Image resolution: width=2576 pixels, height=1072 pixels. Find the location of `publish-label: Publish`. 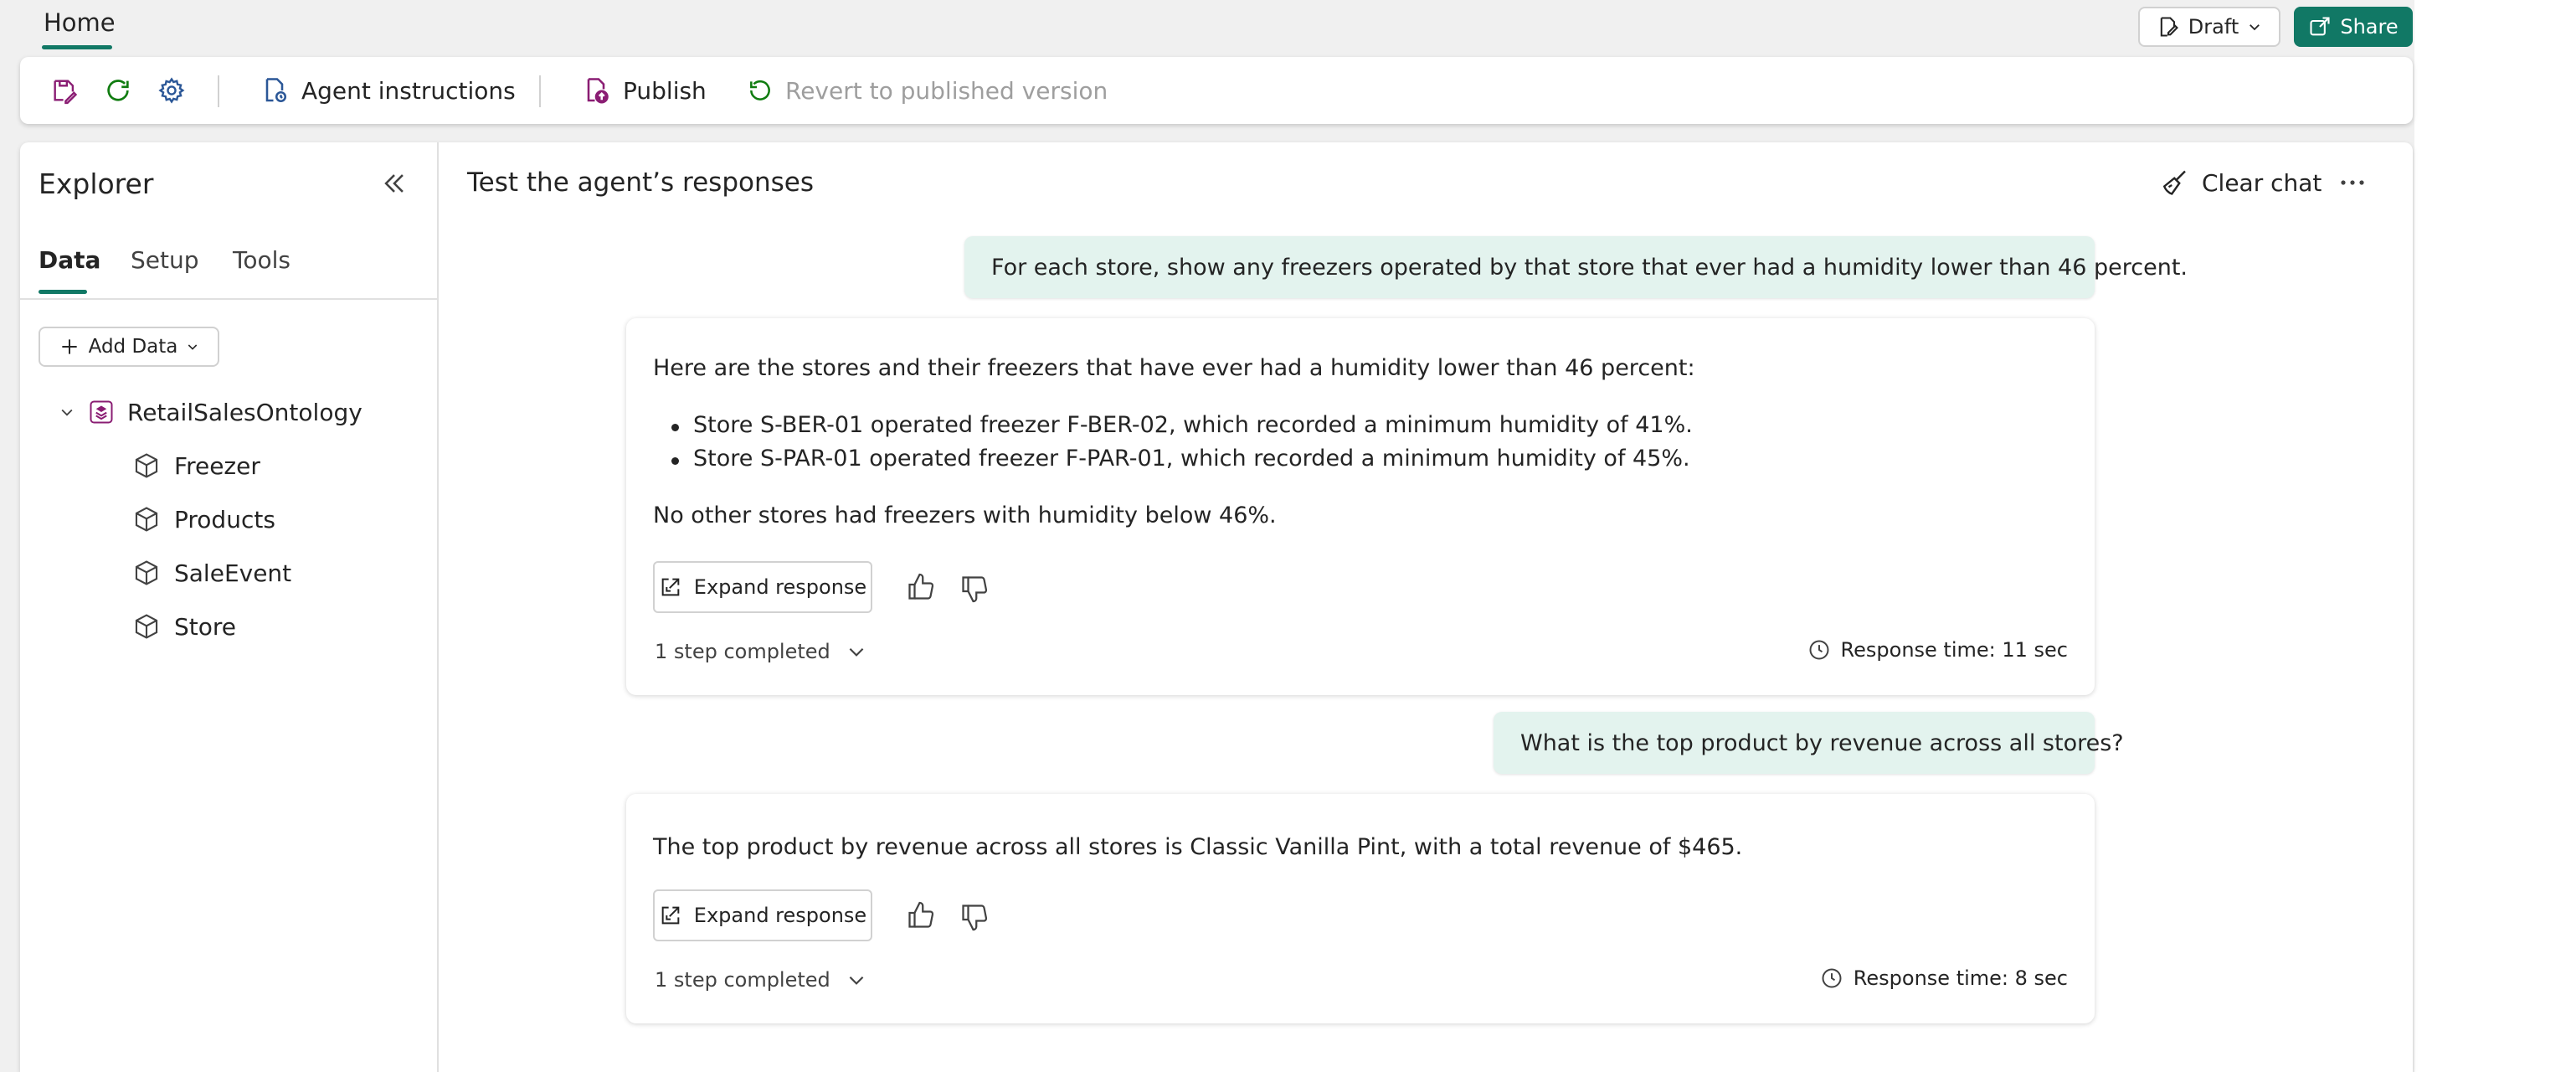

publish-label: Publish is located at coordinates (665, 90).